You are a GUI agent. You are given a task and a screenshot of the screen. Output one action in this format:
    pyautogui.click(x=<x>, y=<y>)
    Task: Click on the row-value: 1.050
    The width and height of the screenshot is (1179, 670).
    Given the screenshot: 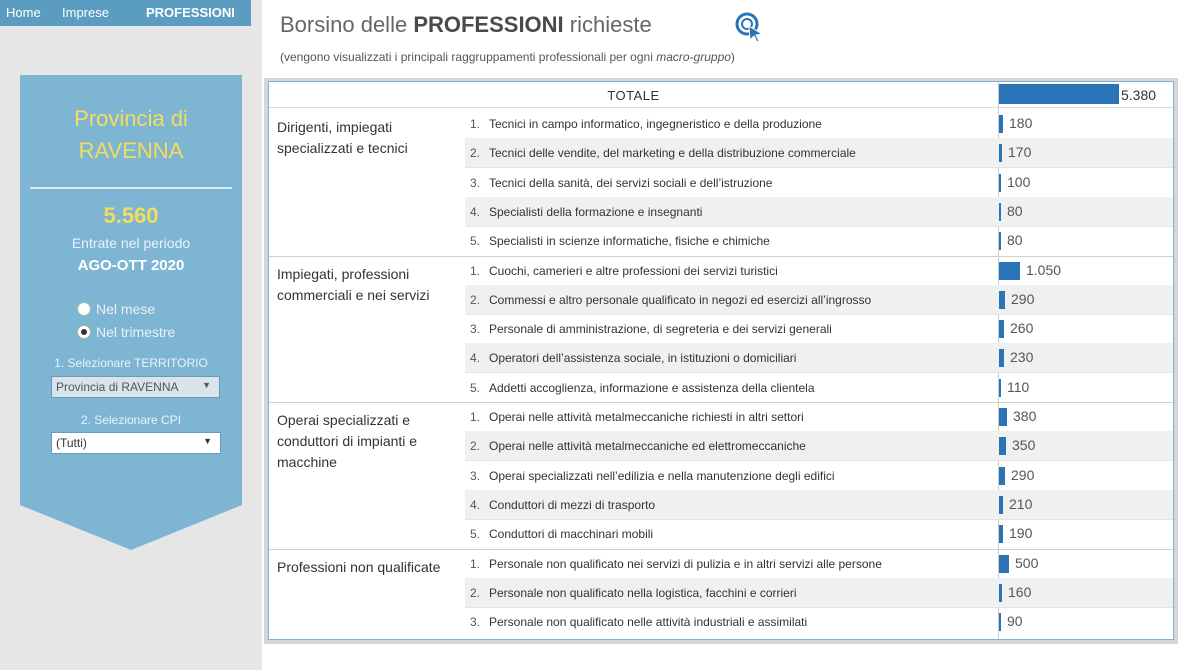 What is the action you would take?
    pyautogui.click(x=1044, y=269)
    